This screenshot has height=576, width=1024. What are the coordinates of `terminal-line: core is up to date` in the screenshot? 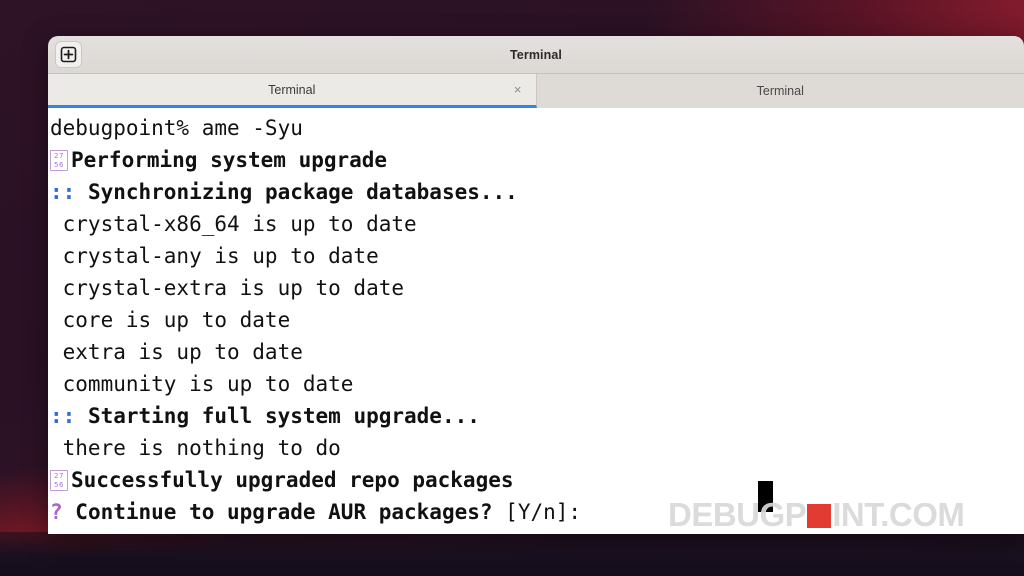 It's located at (537, 320).